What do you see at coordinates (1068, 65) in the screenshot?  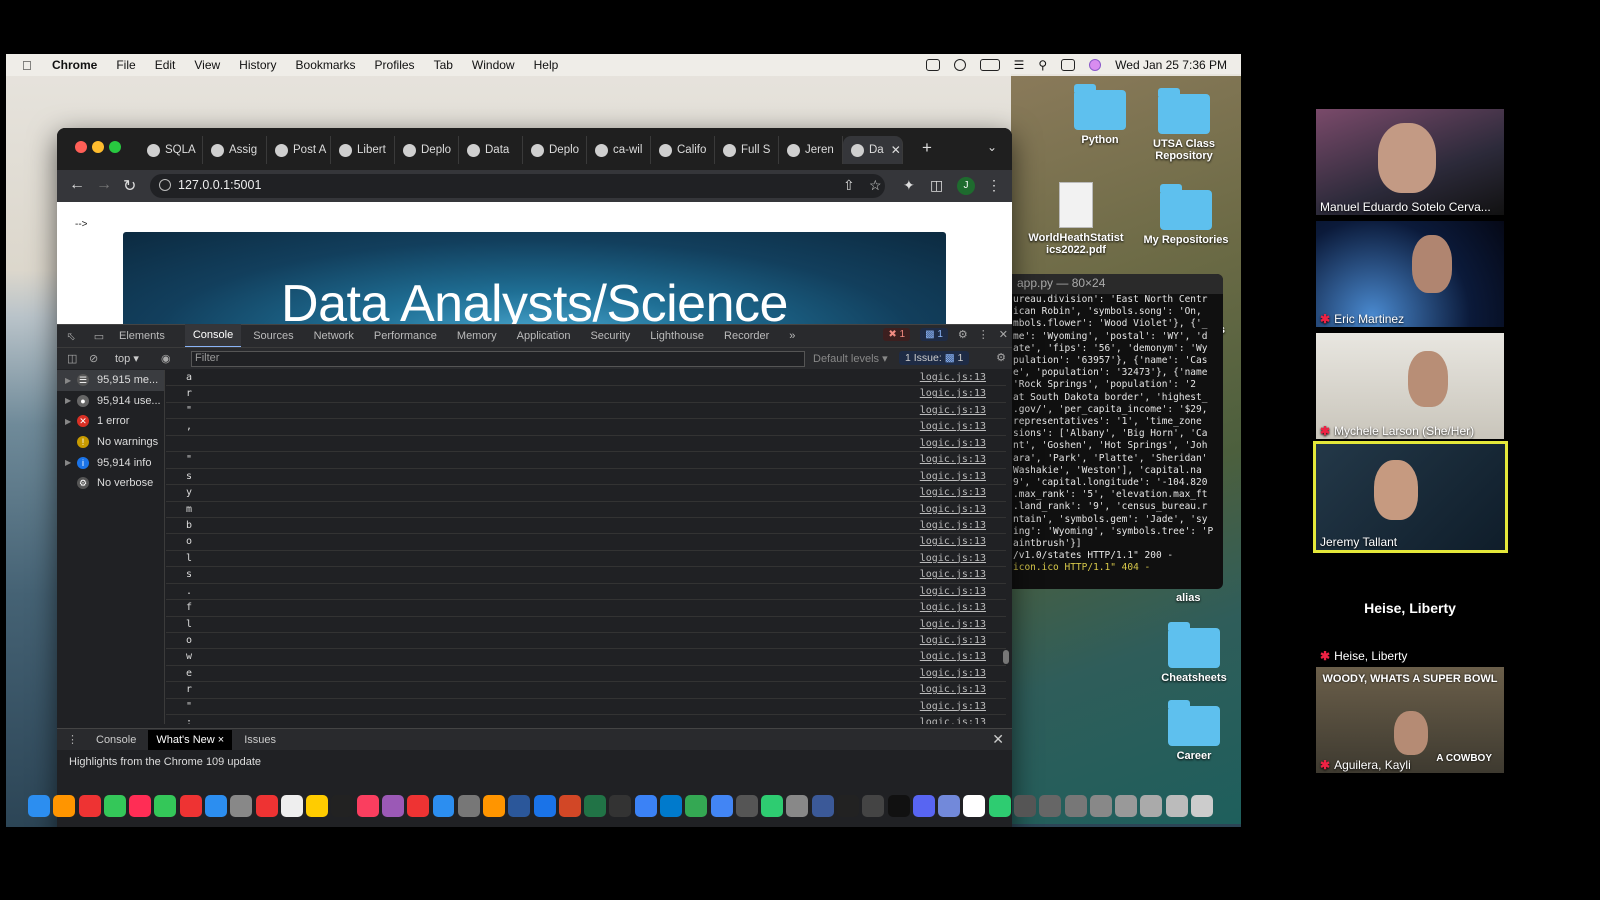 I see `control-center-icon` at bounding box center [1068, 65].